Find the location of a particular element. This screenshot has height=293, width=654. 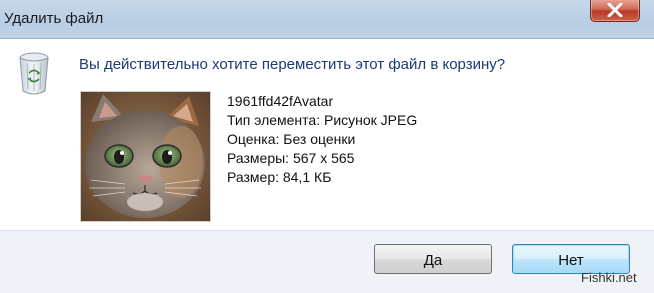

window-title: Удалить файл is located at coordinates (54, 18).